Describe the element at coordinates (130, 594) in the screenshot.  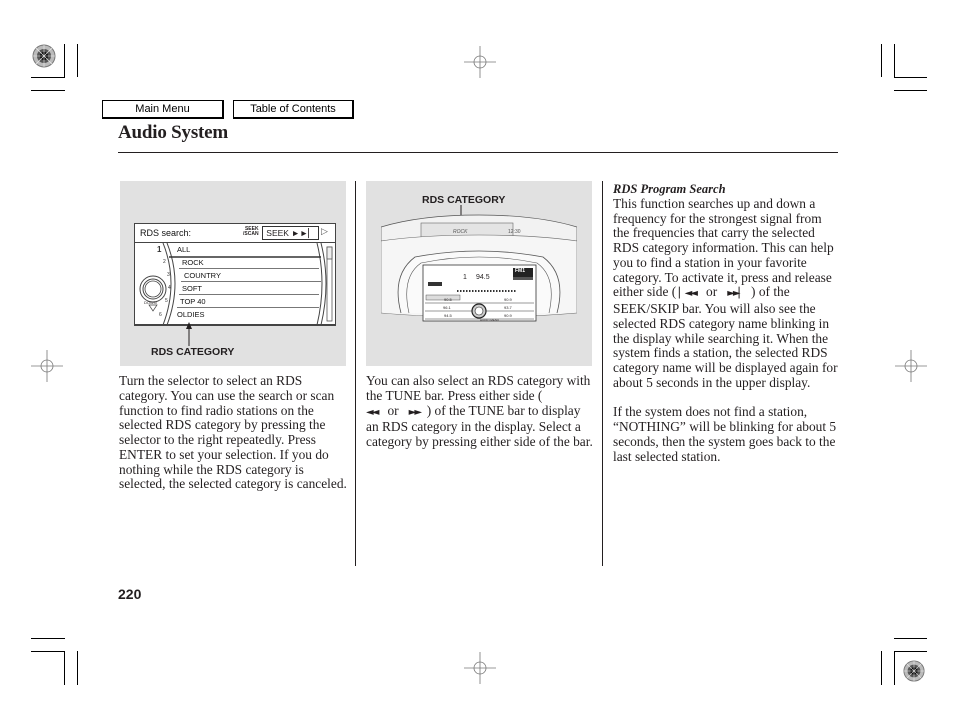
I see `page-number: 220` at that location.